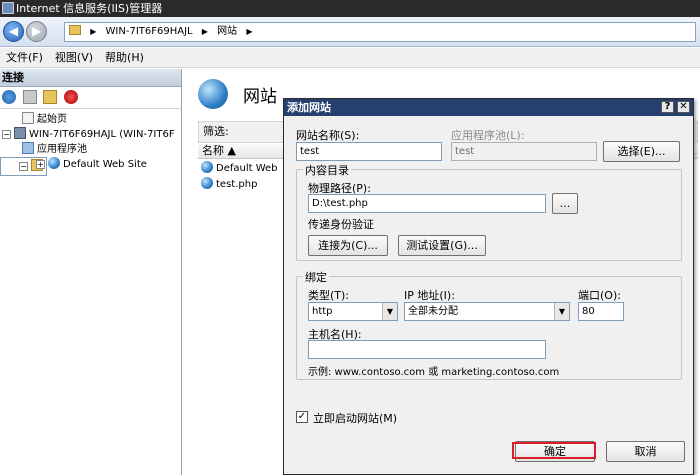 This screenshot has width=700, height=475. Describe the element at coordinates (36, 31) in the screenshot. I see `forward-arrow-icon: ▶` at that location.